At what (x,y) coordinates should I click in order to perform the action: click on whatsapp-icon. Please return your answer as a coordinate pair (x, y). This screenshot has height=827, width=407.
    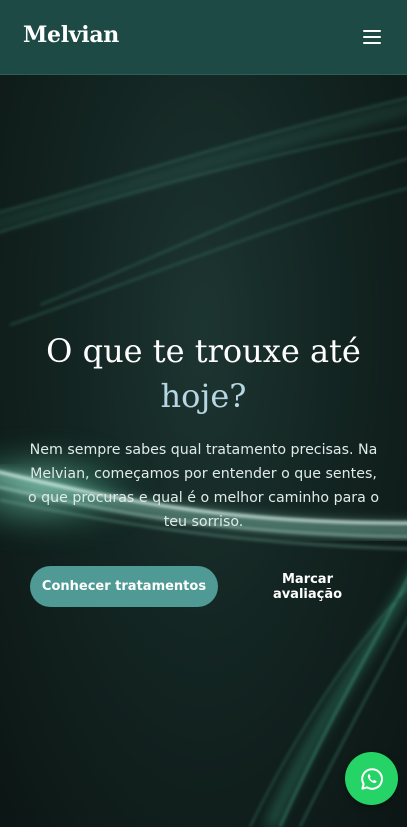
    Looking at the image, I should click on (371, 778).